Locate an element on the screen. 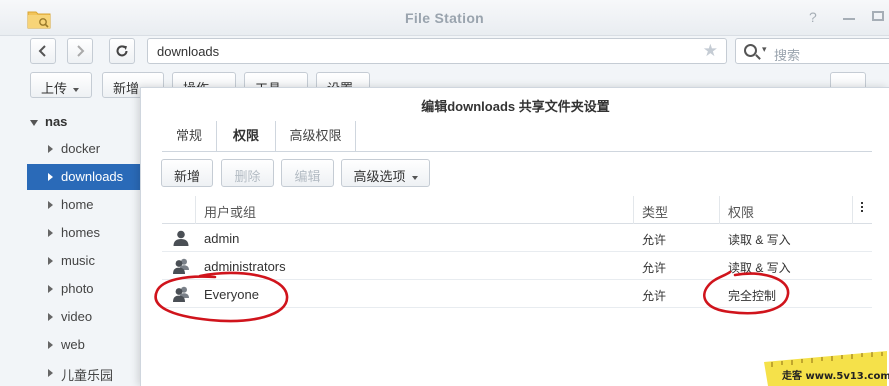 The width and height of the screenshot is (889, 386). tree-root: nas is located at coordinates (48, 121).